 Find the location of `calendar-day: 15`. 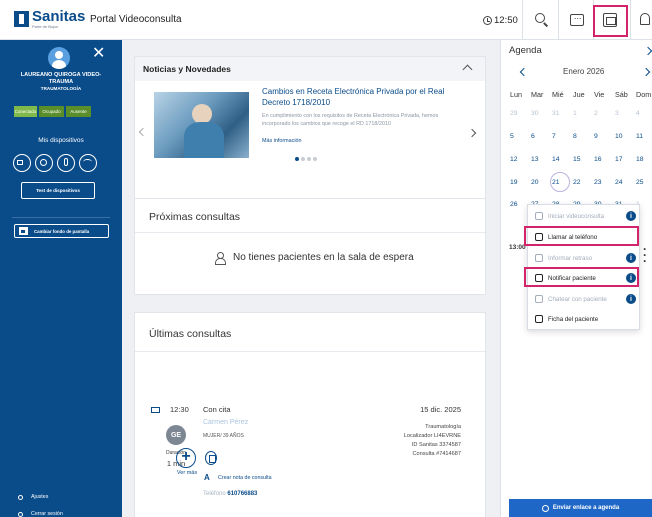

calendar-day: 15 is located at coordinates (583, 159).